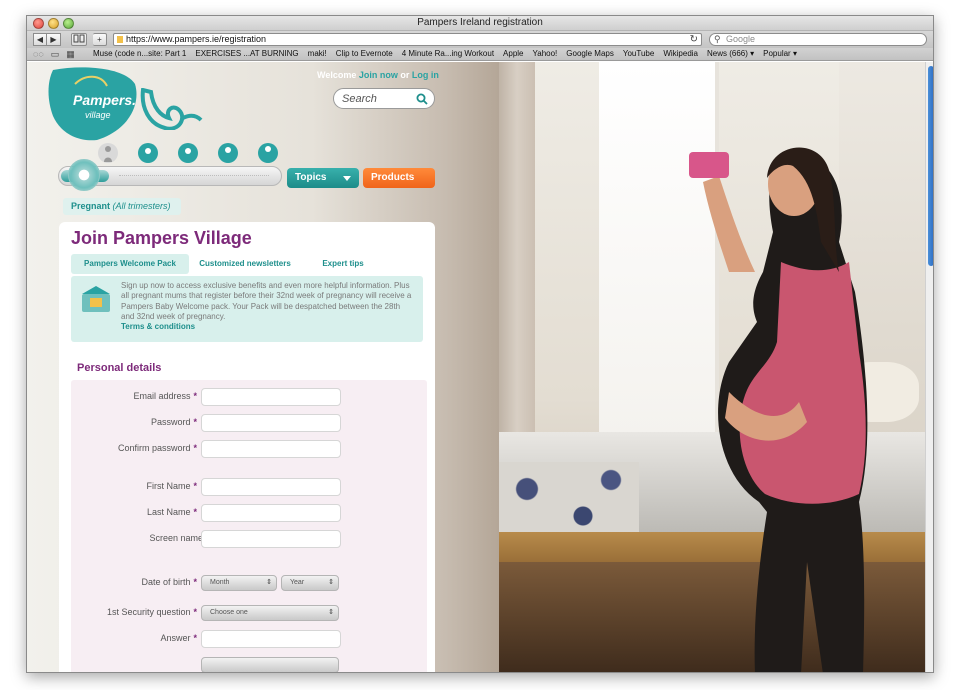 The height and width of the screenshot is (690, 960). I want to click on reload-icon: ↻, so click(694, 39).